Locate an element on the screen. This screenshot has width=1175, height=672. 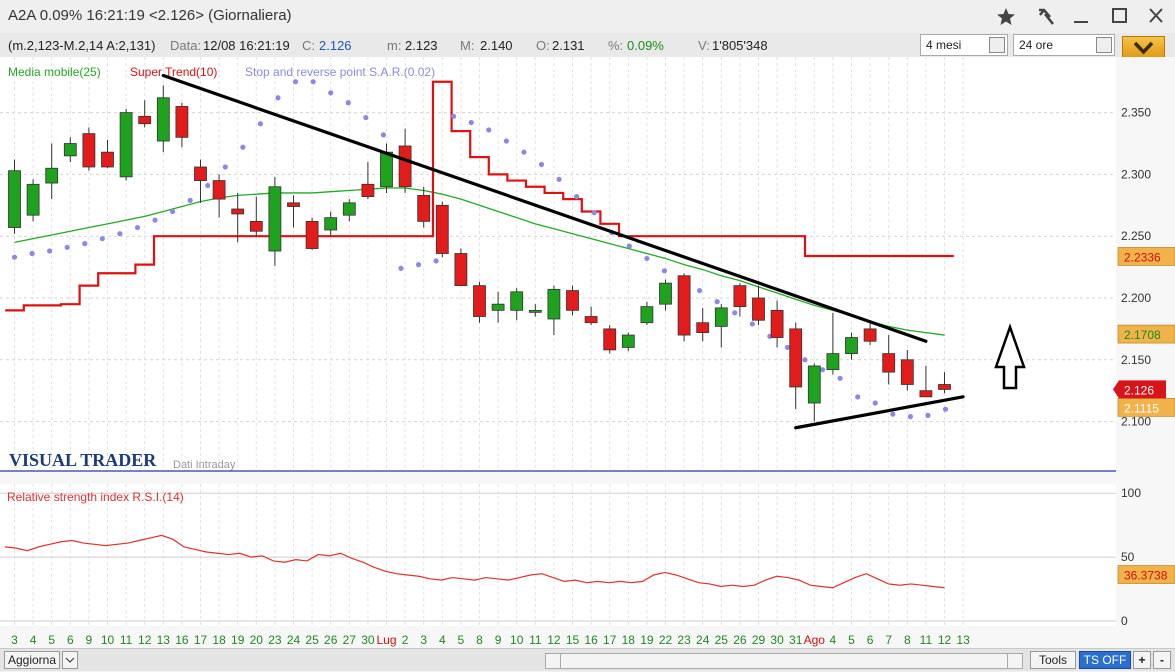
date-tick-label: 19 is located at coordinates (647, 640).